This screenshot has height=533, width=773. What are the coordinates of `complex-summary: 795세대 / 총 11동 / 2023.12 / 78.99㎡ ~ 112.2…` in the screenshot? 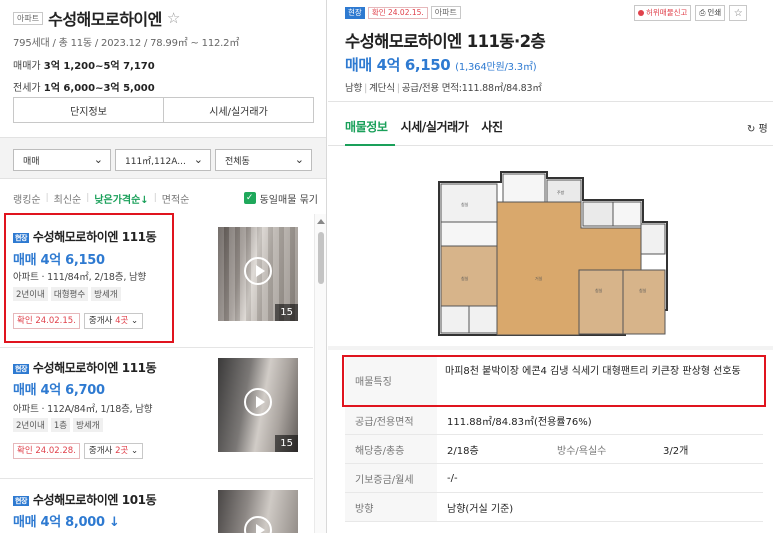 It's located at (126, 43).